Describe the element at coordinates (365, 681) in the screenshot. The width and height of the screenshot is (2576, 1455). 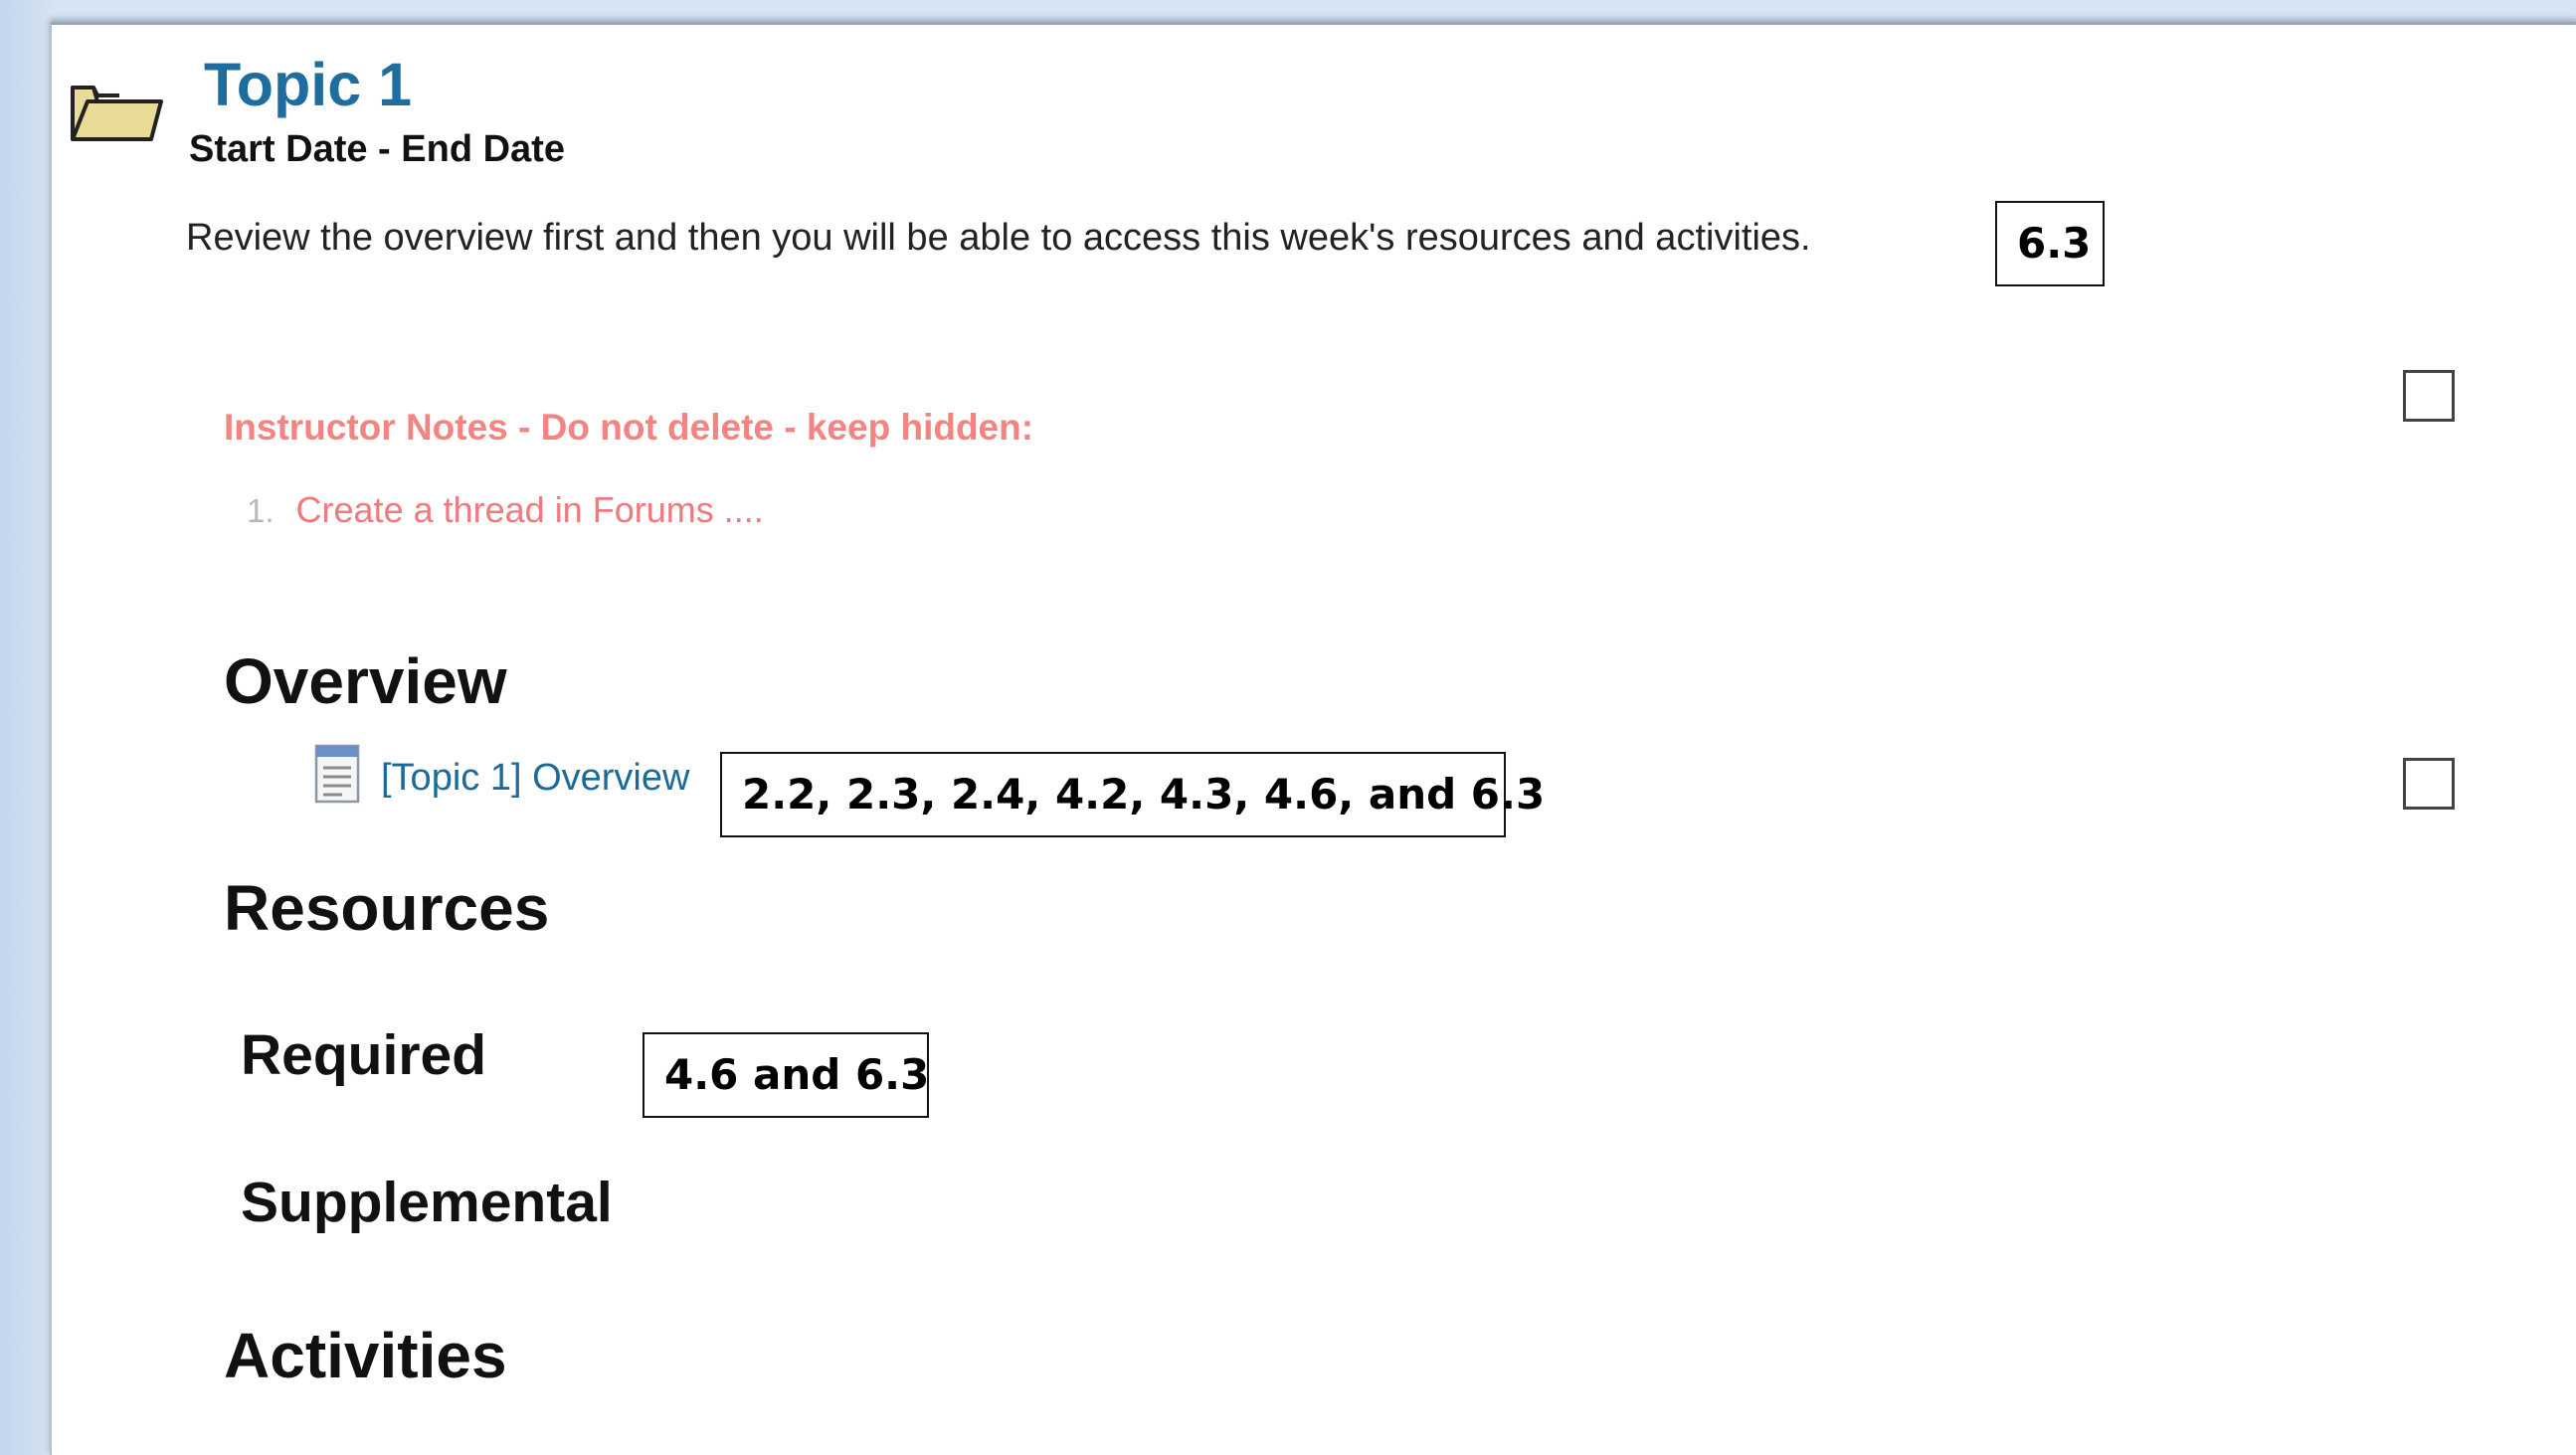
I see `overview-heading: Overview` at that location.